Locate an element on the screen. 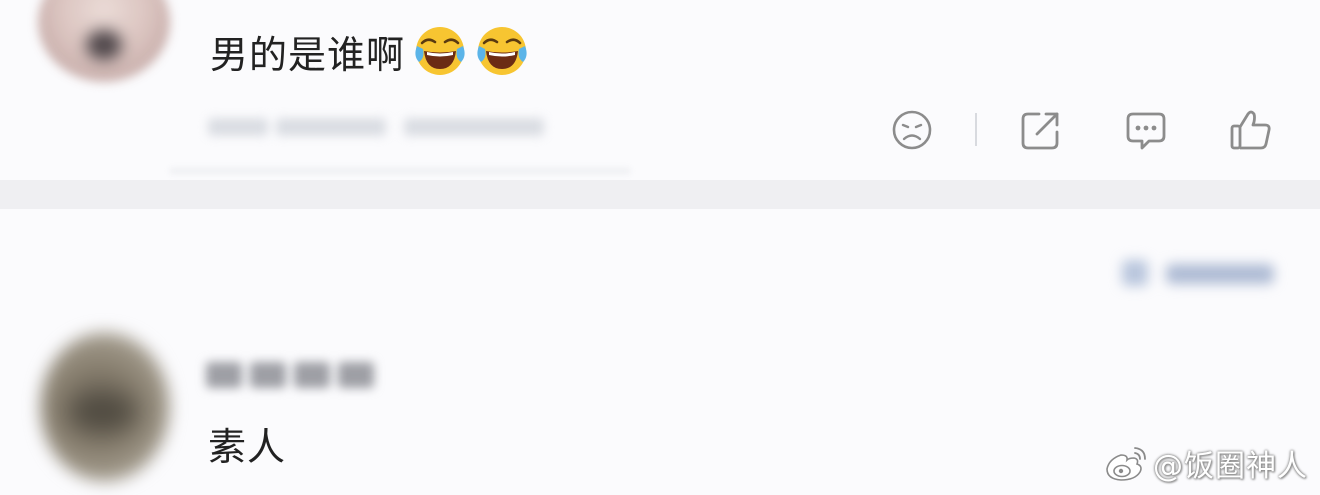 Image resolution: width=1320 pixels, height=495 pixels. comment-body: 男的是谁啊 is located at coordinates (308, 54).